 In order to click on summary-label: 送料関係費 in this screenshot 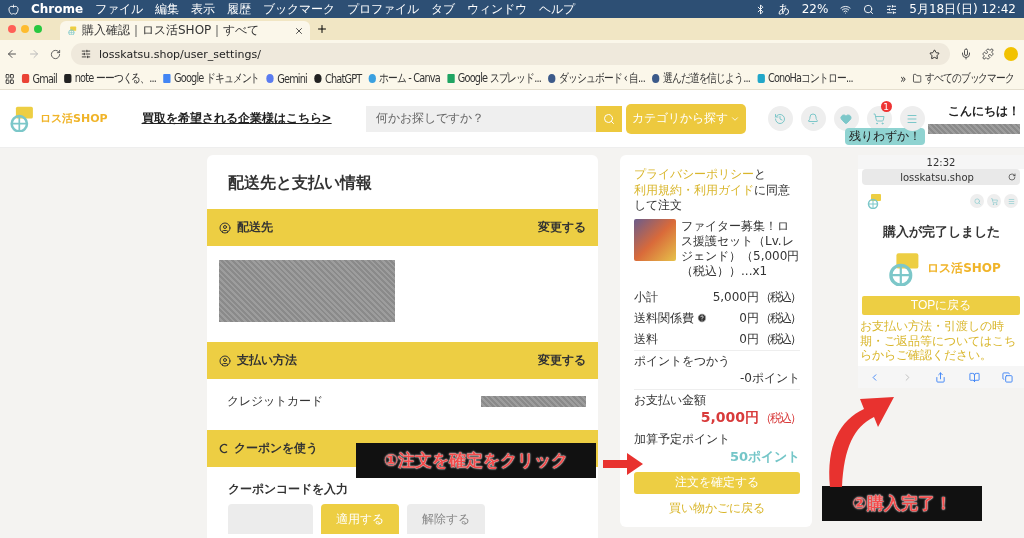, I will do `click(670, 318)`.